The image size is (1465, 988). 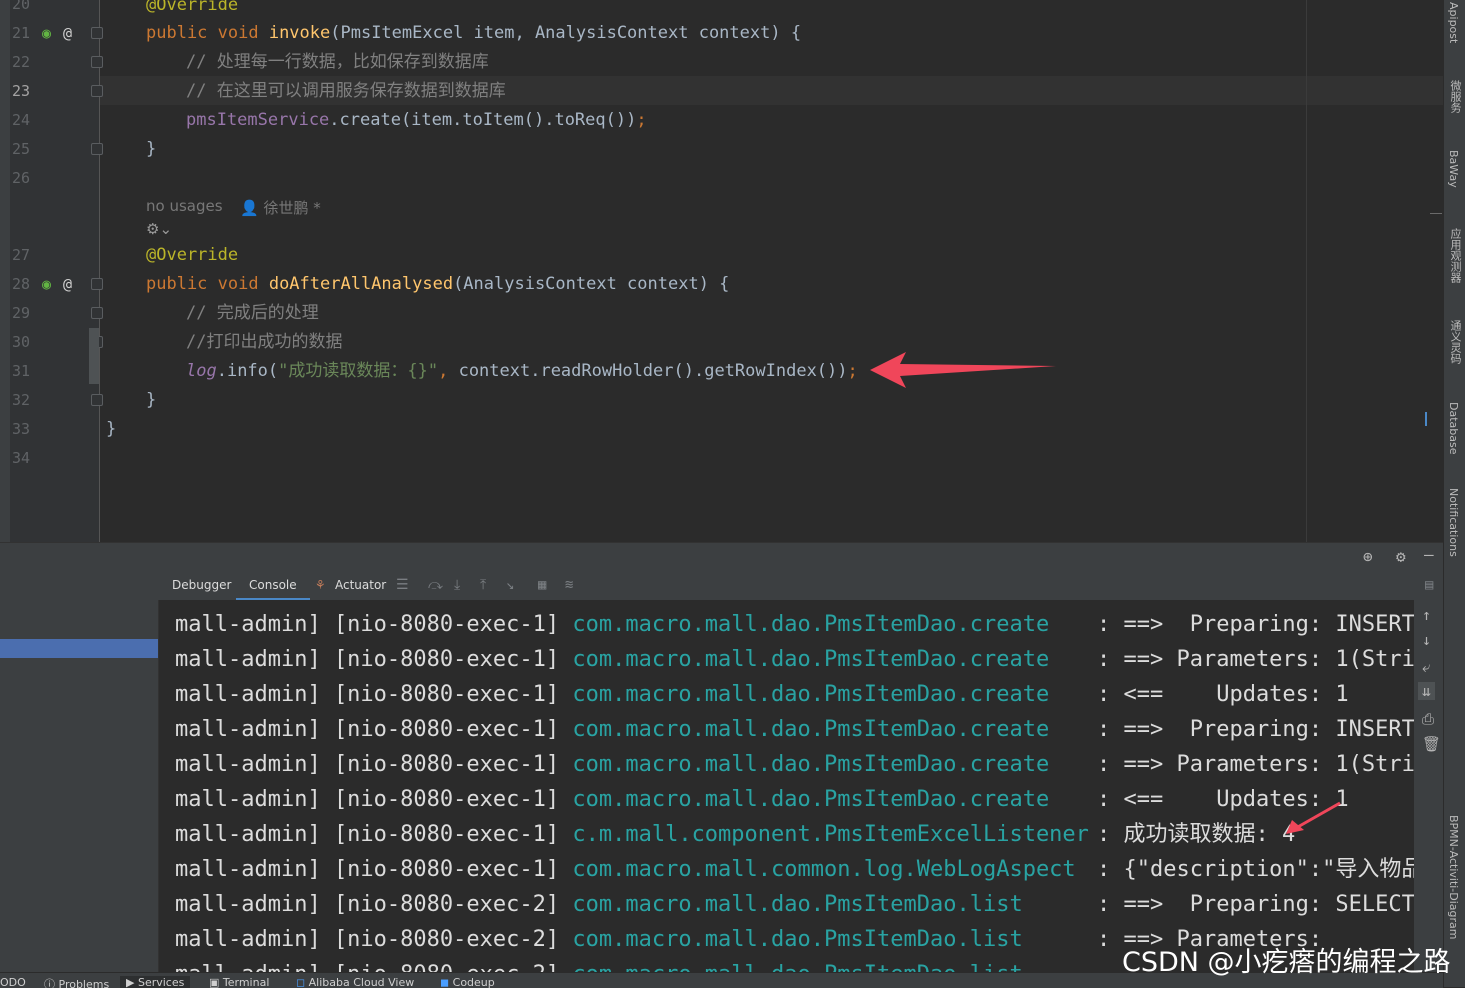 I want to click on log-message: : <== Updates: 1, so click(x=1223, y=694).